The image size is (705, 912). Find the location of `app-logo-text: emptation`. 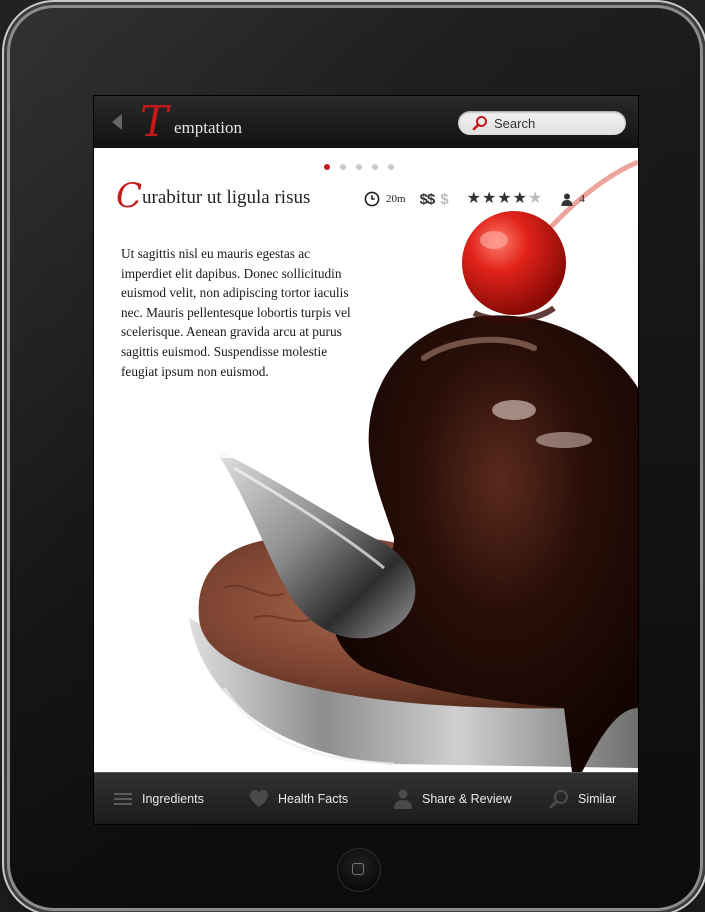

app-logo-text: emptation is located at coordinates (208, 127).